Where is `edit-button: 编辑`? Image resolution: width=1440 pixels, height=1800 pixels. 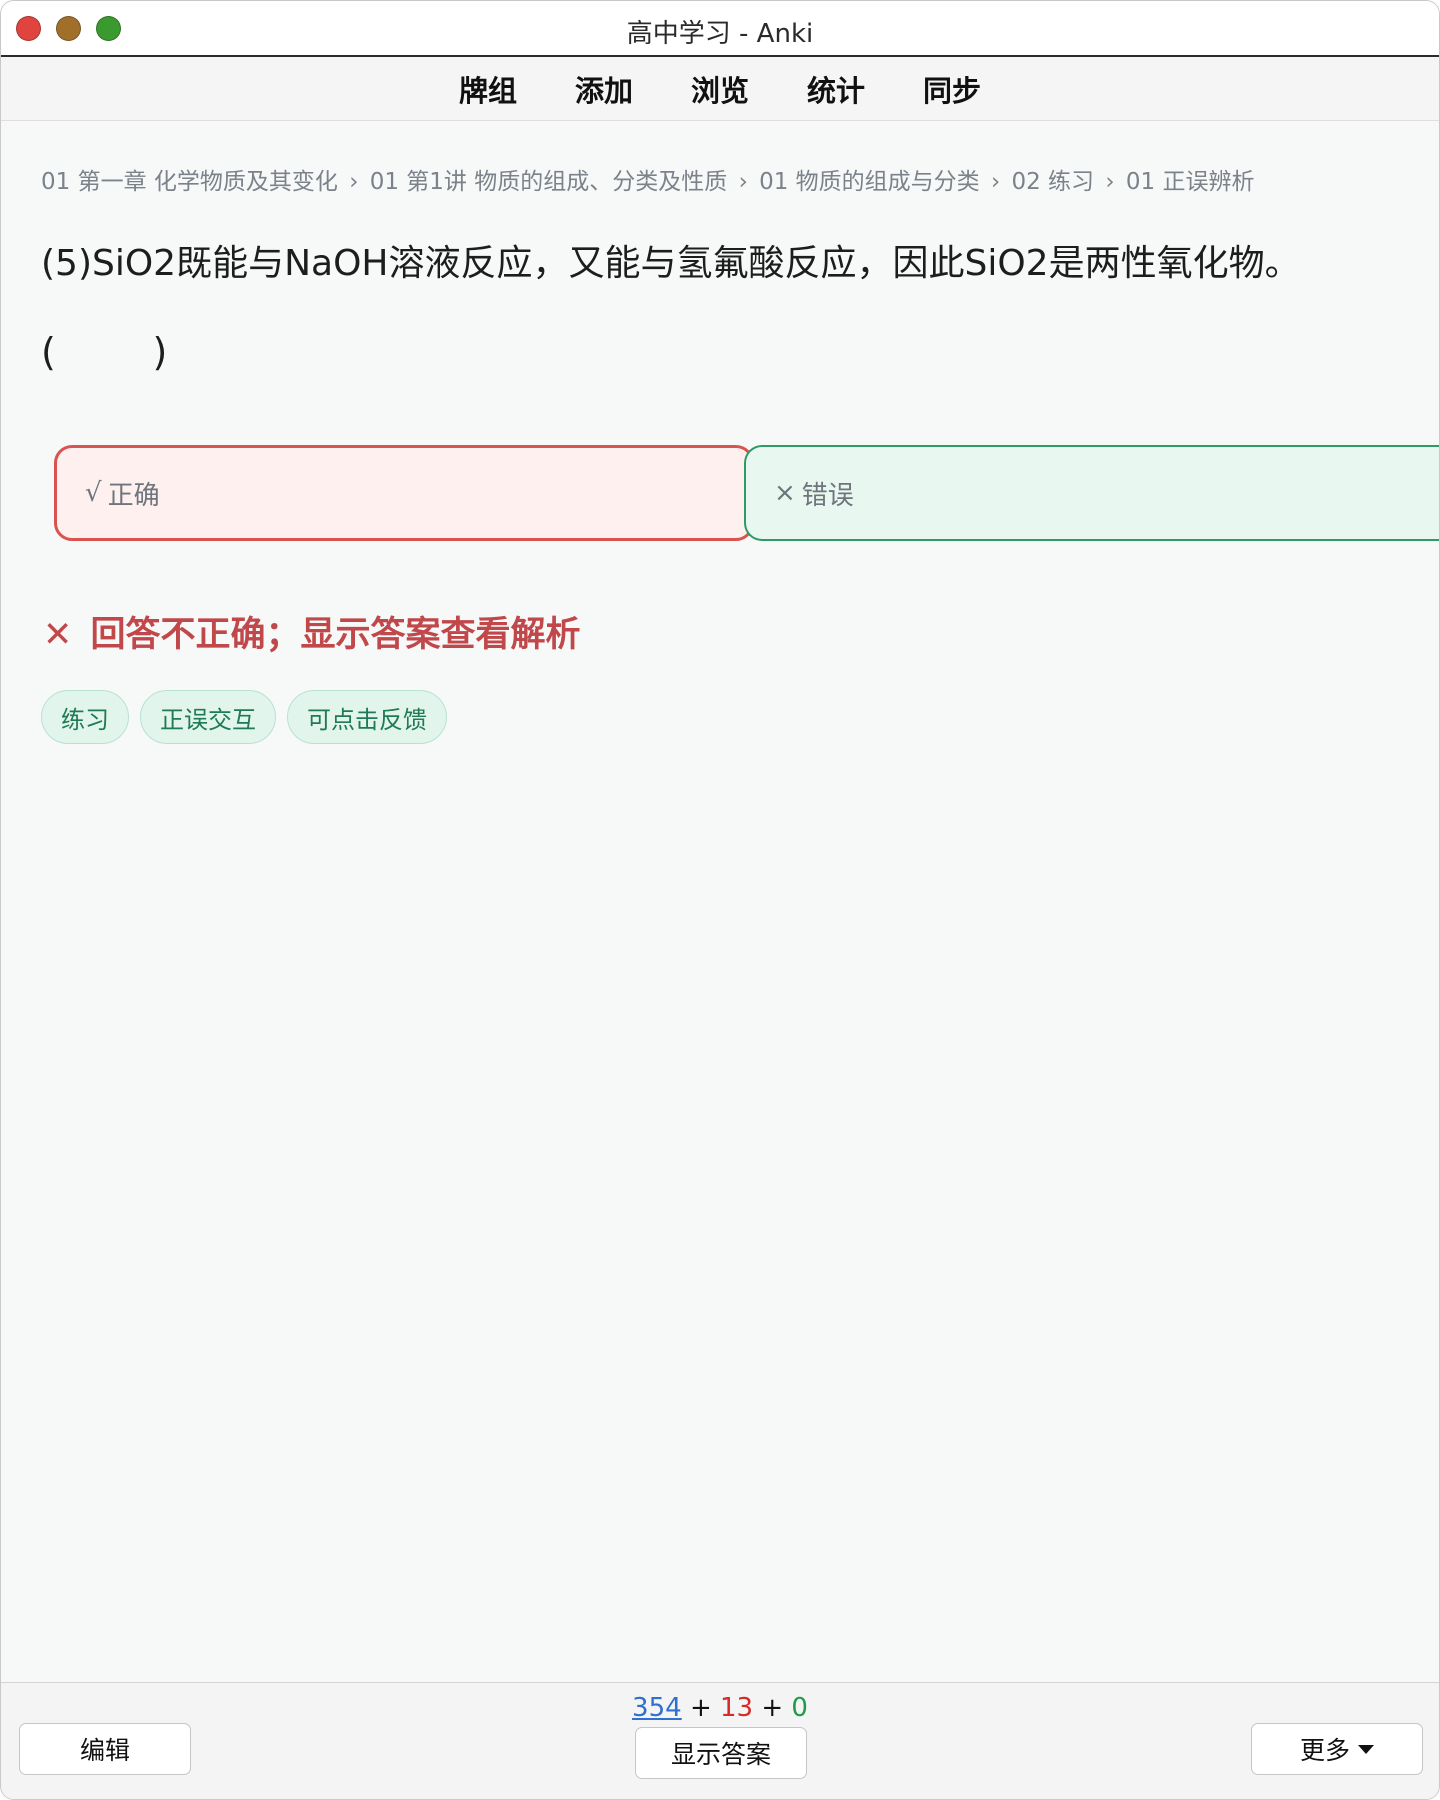 edit-button: 编辑 is located at coordinates (105, 1749).